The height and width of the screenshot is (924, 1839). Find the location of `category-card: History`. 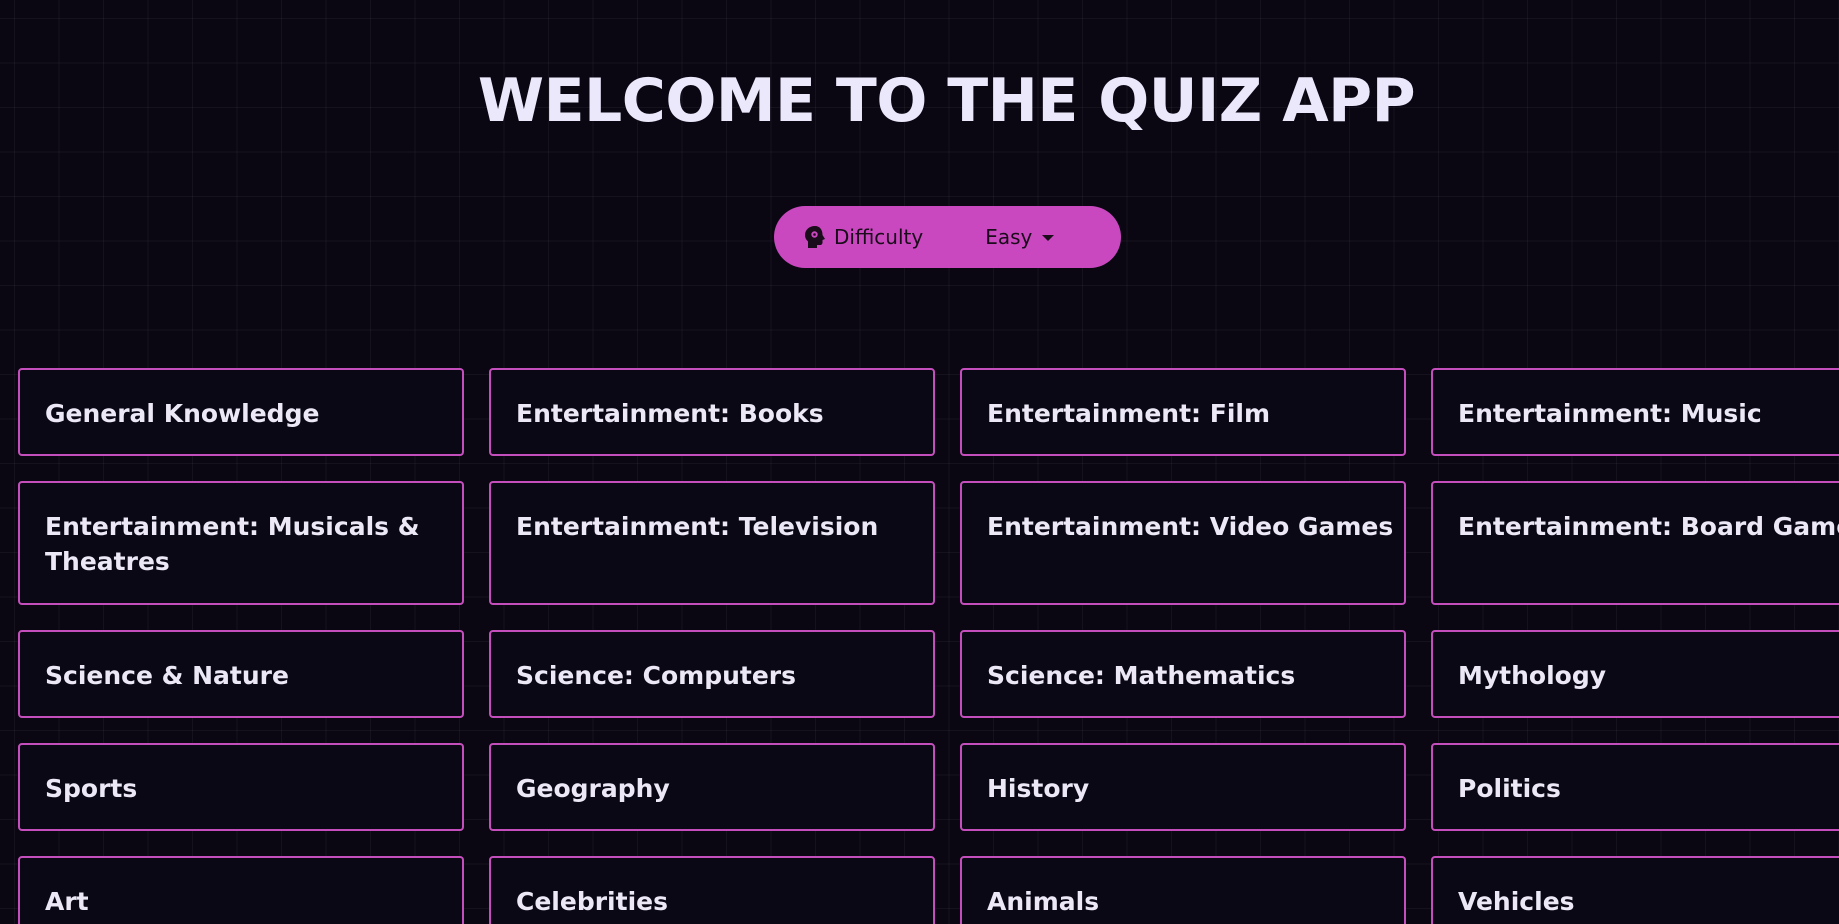

category-card: History is located at coordinates (1183, 787).